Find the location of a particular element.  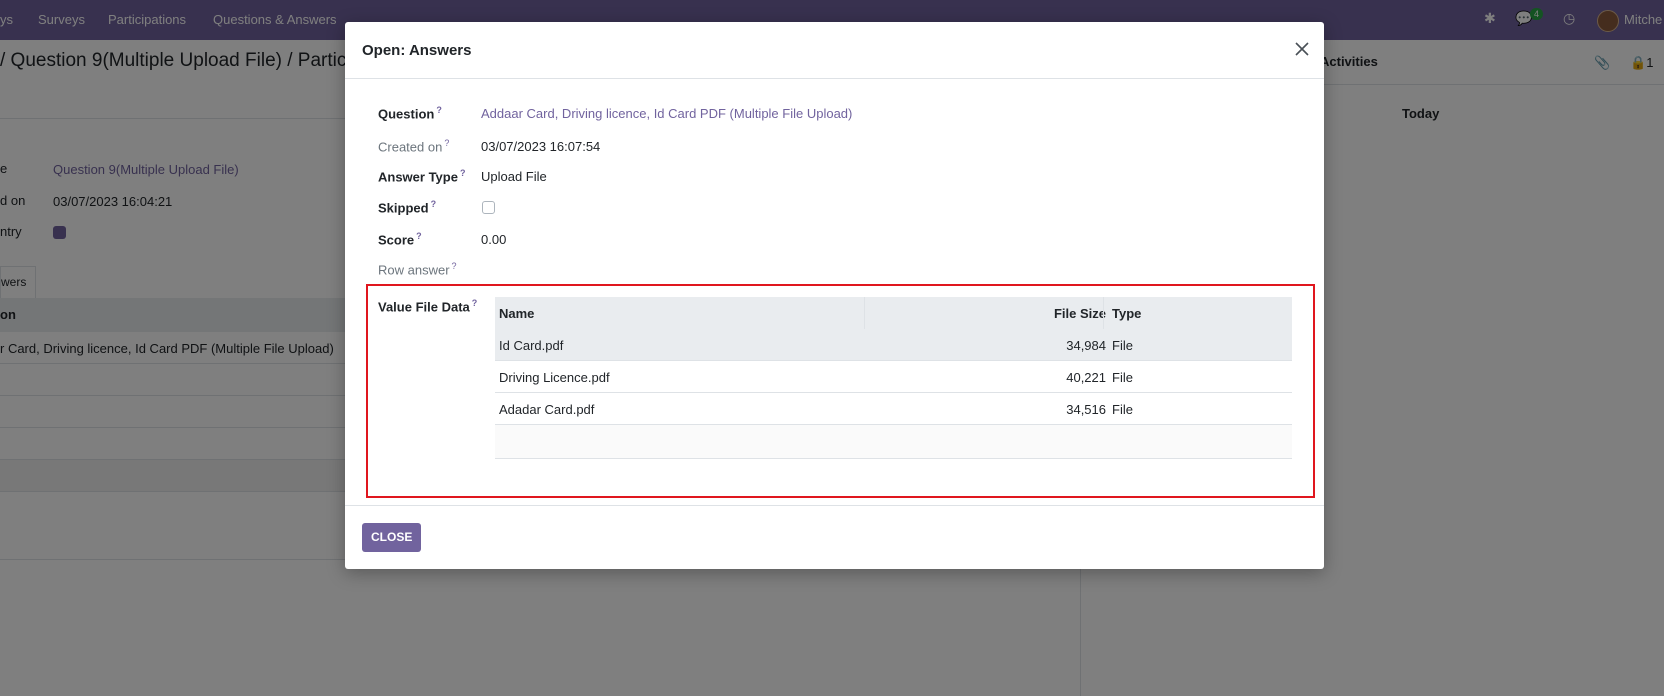

created-on-label: Created on? is located at coordinates (414, 146).